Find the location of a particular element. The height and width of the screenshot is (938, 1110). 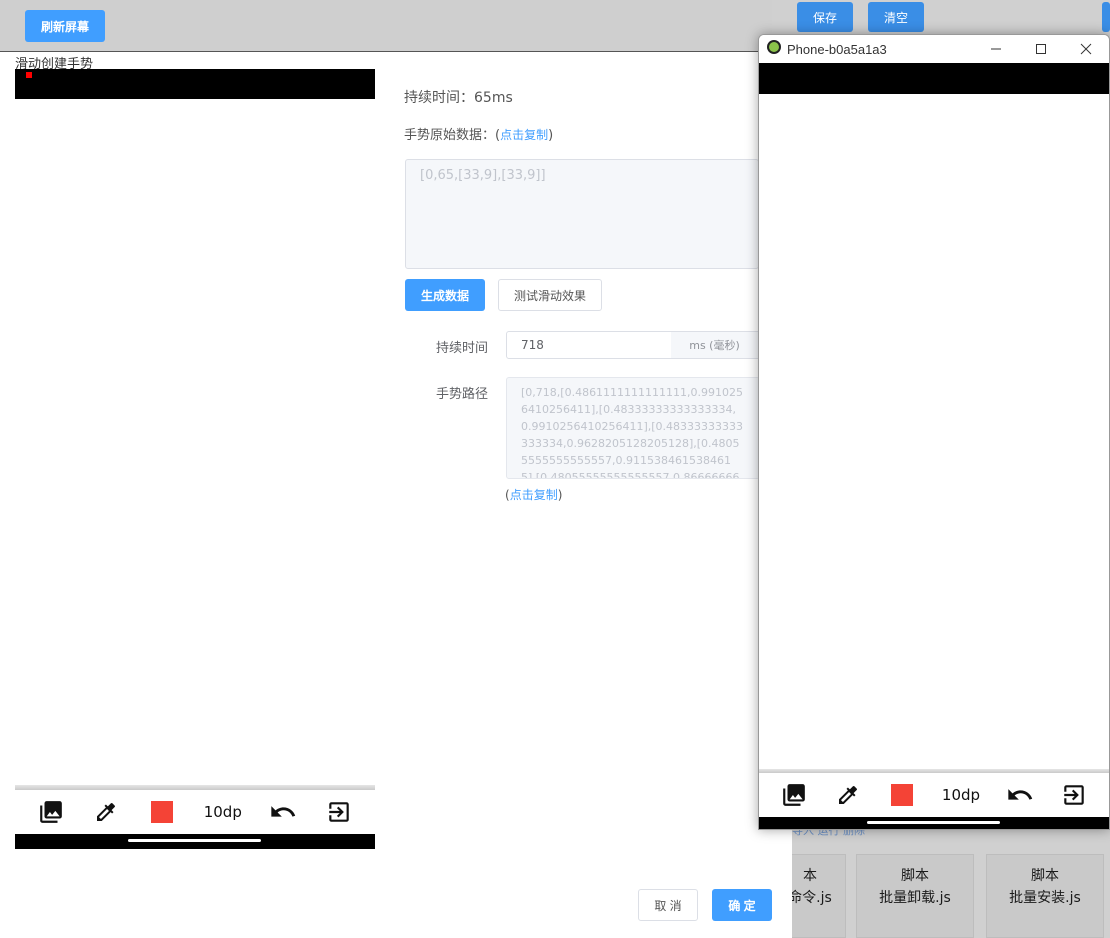

copy-path-link: 点击复制 is located at coordinates (534, 495).